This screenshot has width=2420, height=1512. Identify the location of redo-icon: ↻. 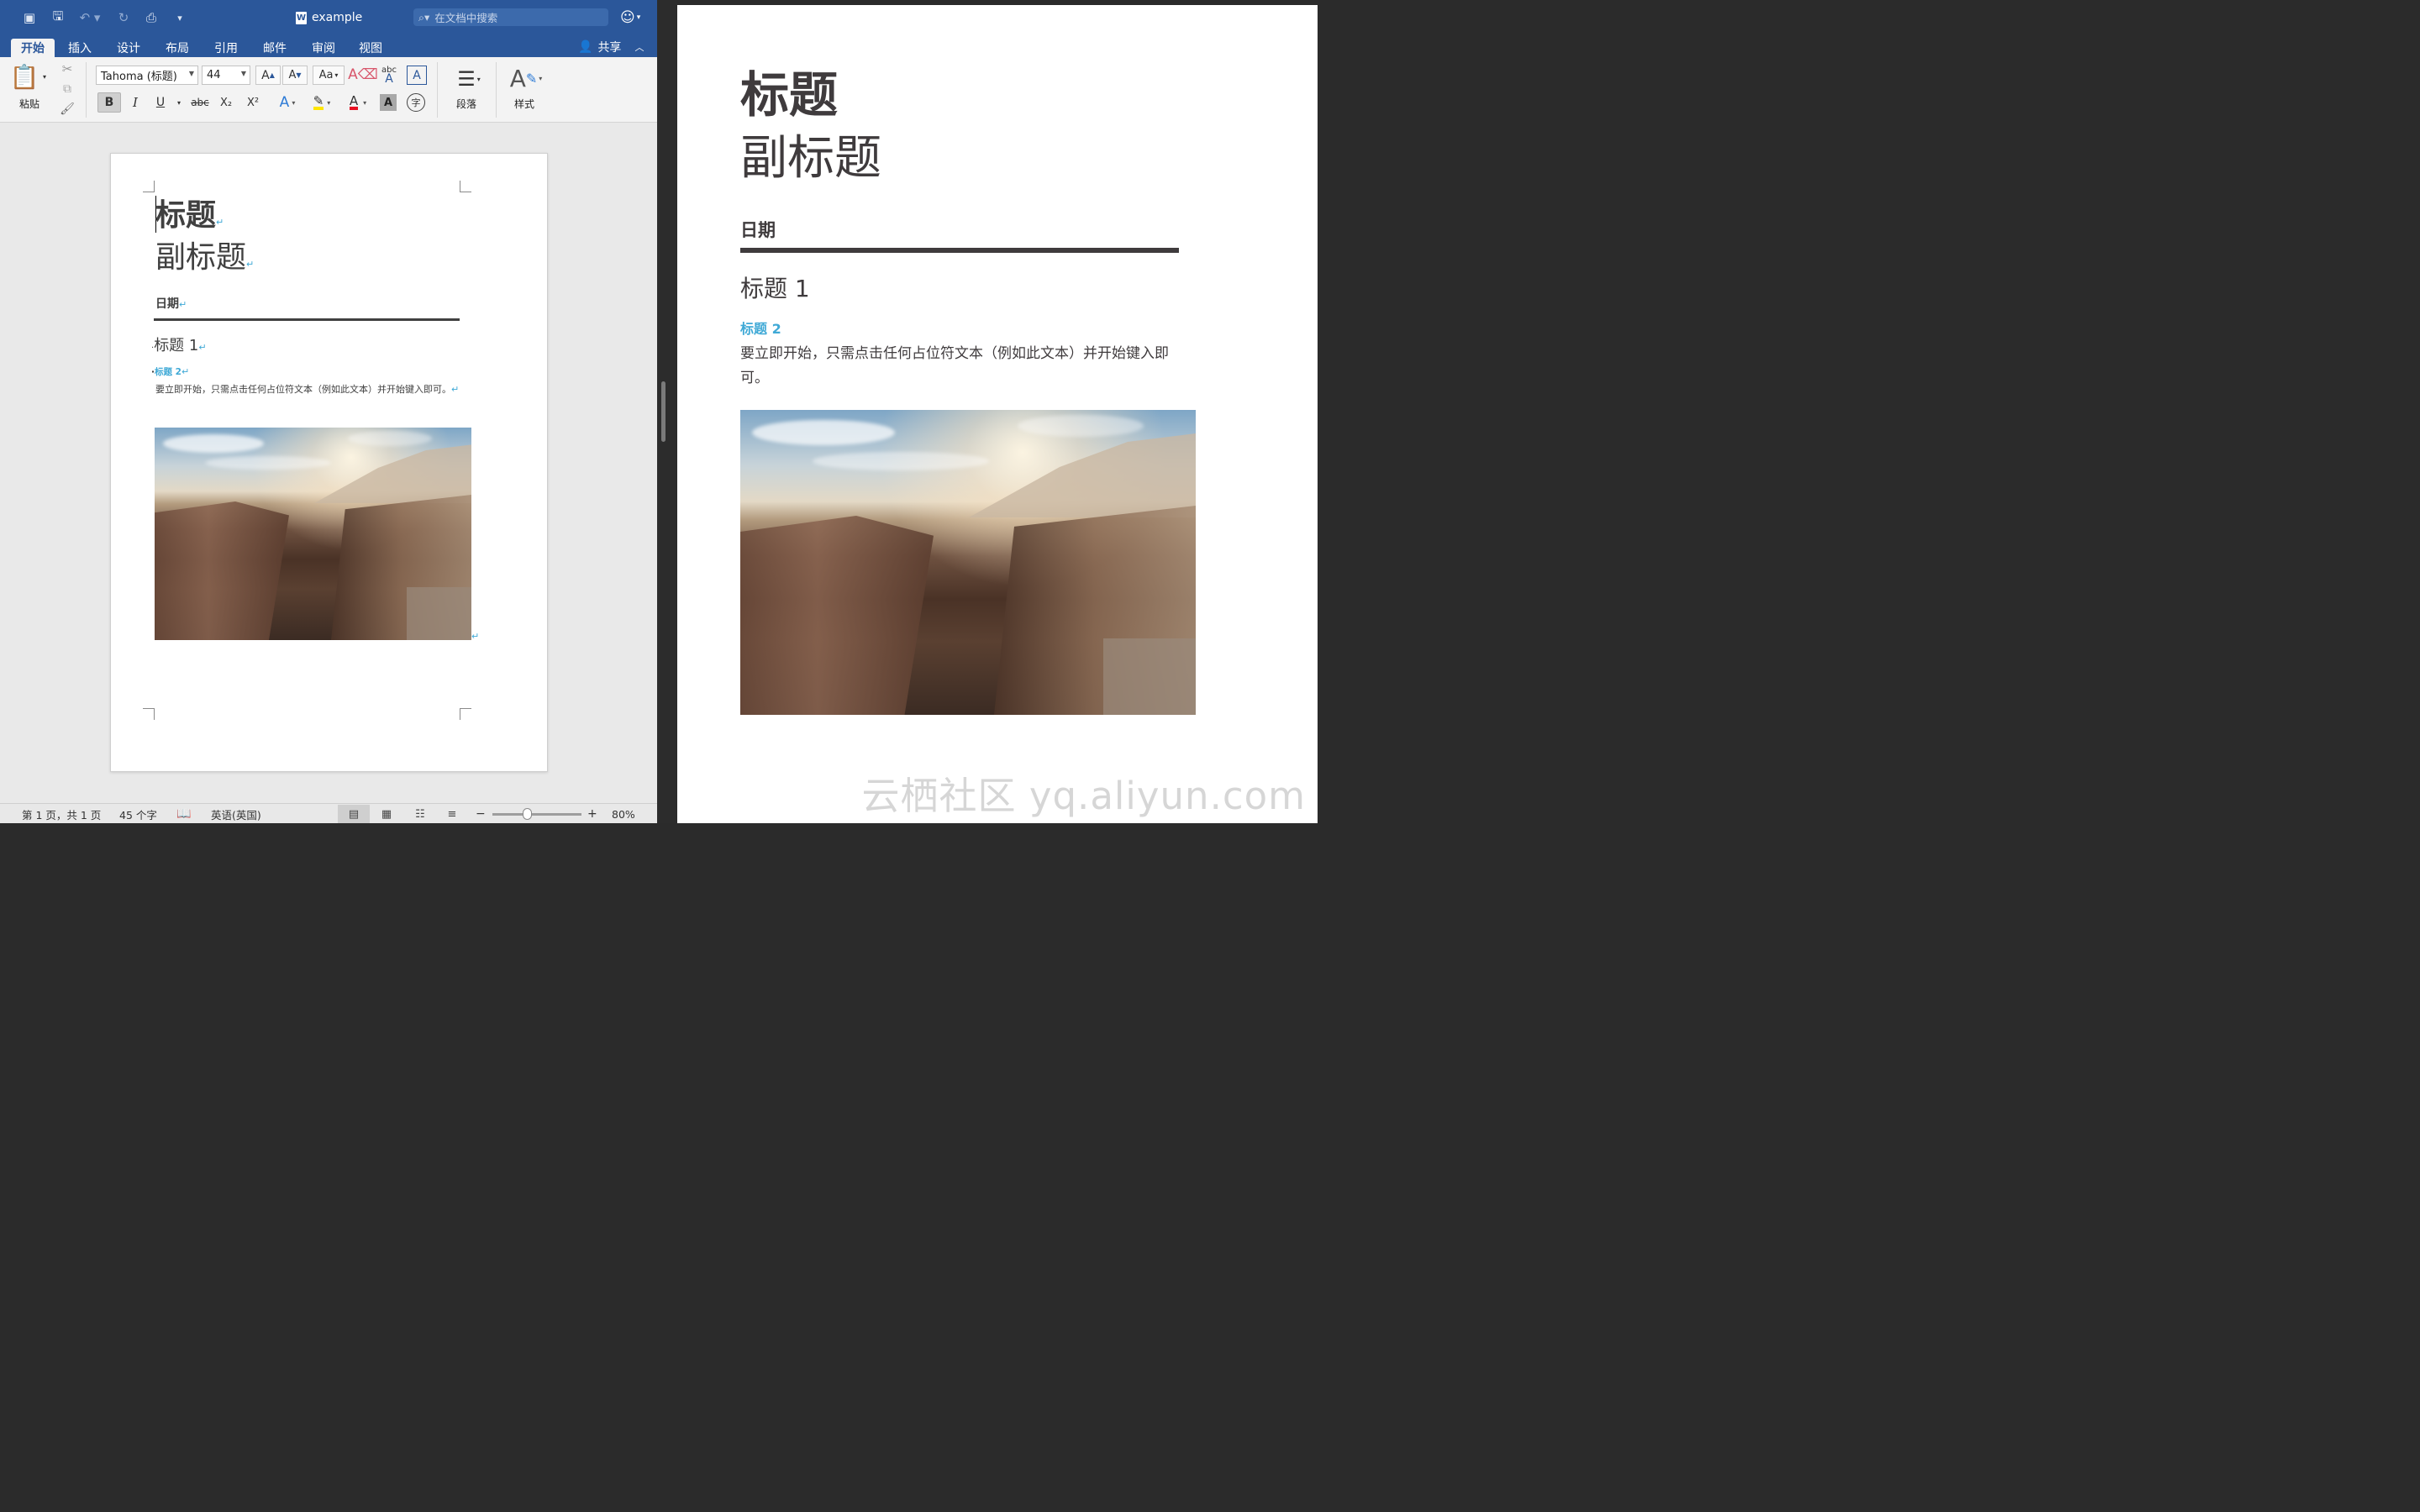
(124, 17).